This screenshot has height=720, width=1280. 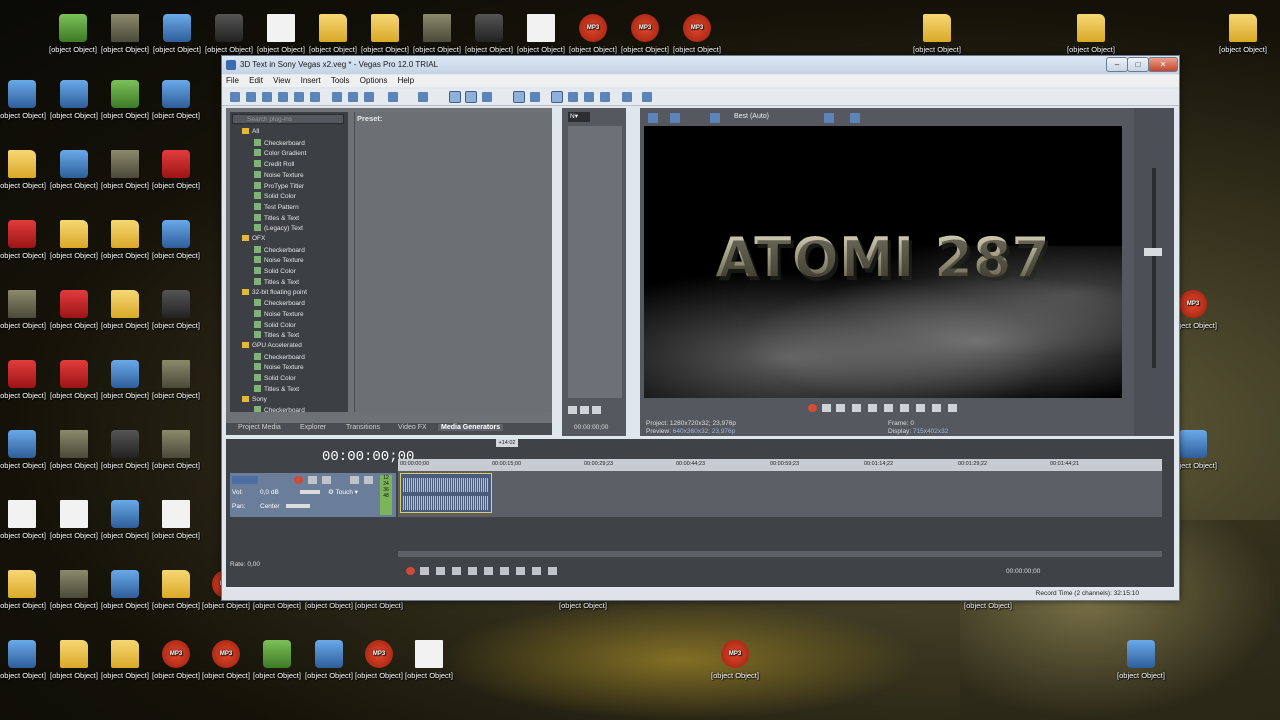 What do you see at coordinates (278, 228) in the screenshot?
I see `tree-plugin-item: (Legacy) Text` at bounding box center [278, 228].